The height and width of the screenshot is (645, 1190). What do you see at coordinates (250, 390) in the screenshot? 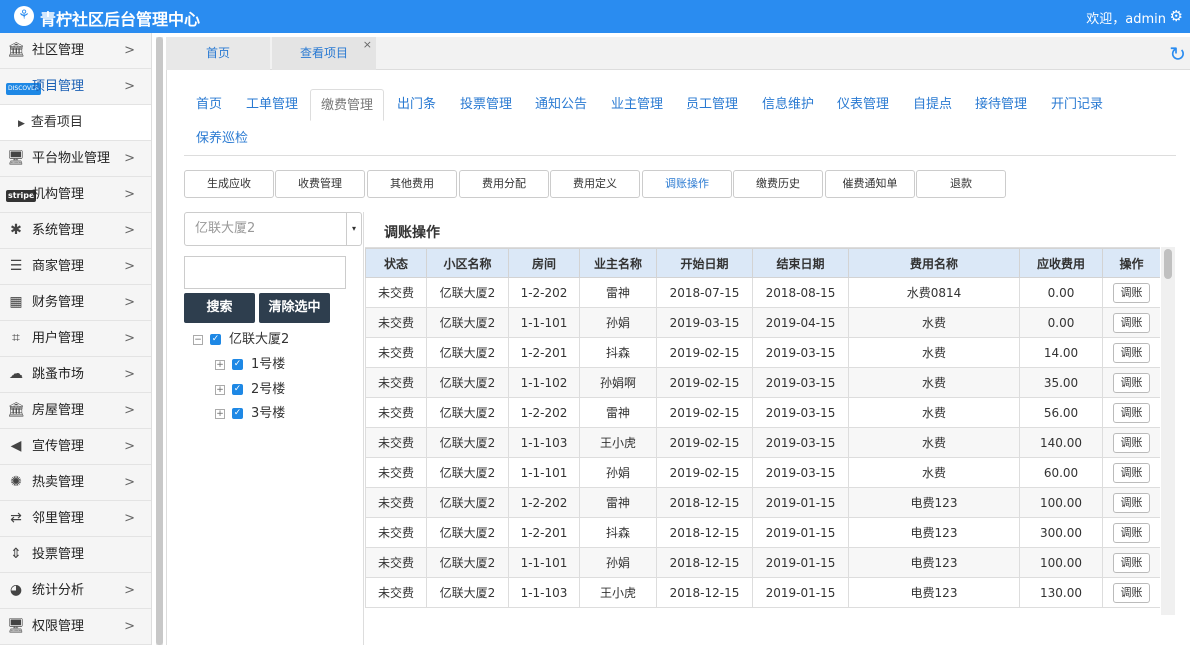
I see `tree-node-building-2: + ✓ 2号楼` at bounding box center [250, 390].